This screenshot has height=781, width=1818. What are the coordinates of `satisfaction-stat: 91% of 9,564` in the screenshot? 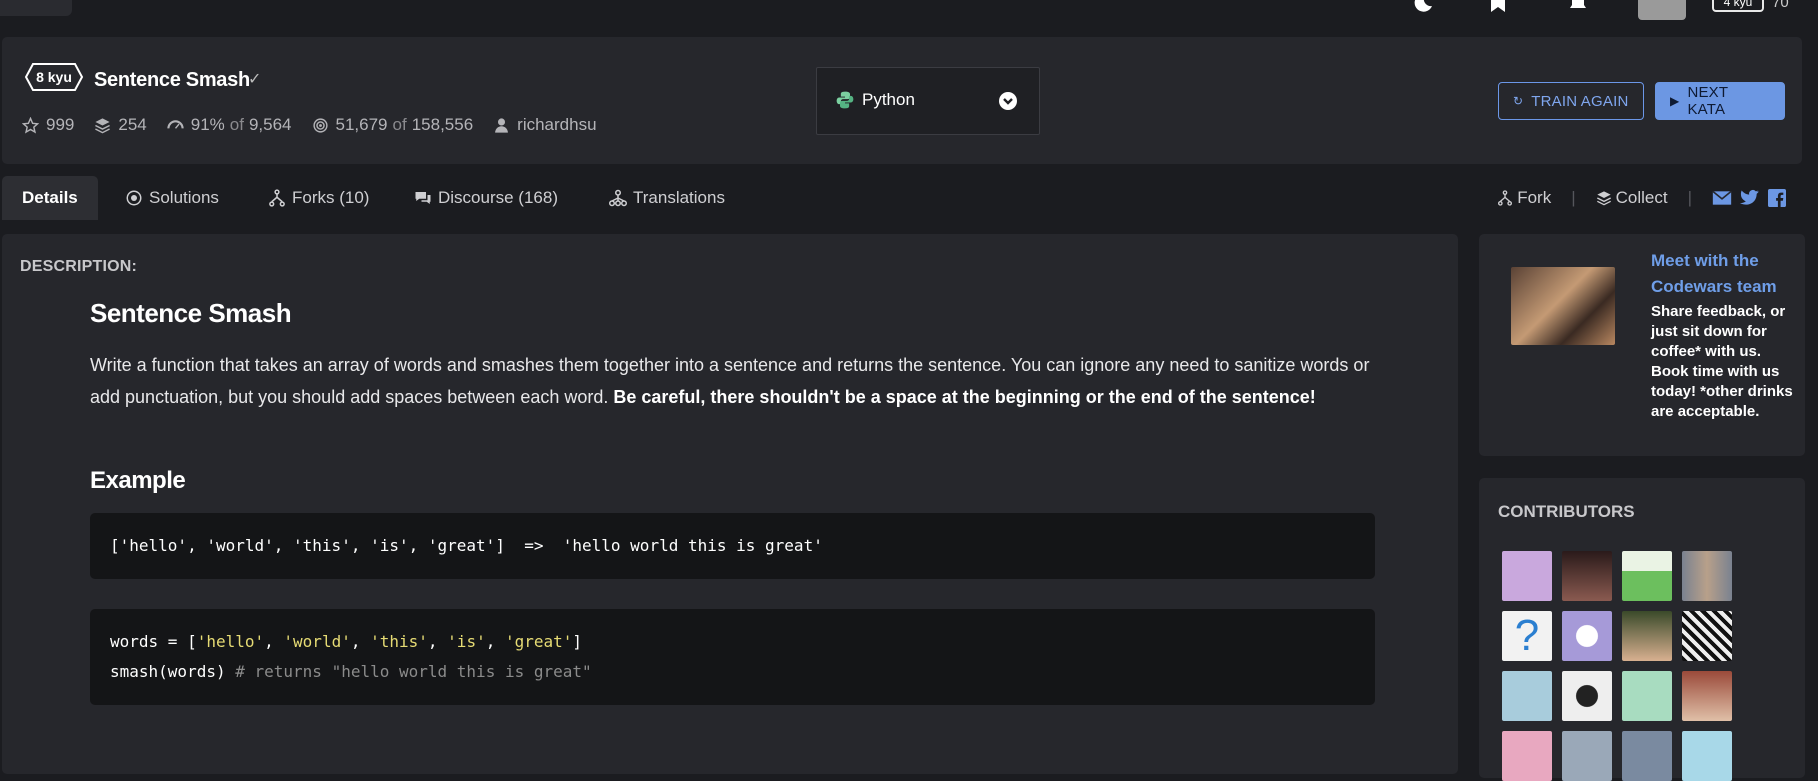 It's located at (229, 125).